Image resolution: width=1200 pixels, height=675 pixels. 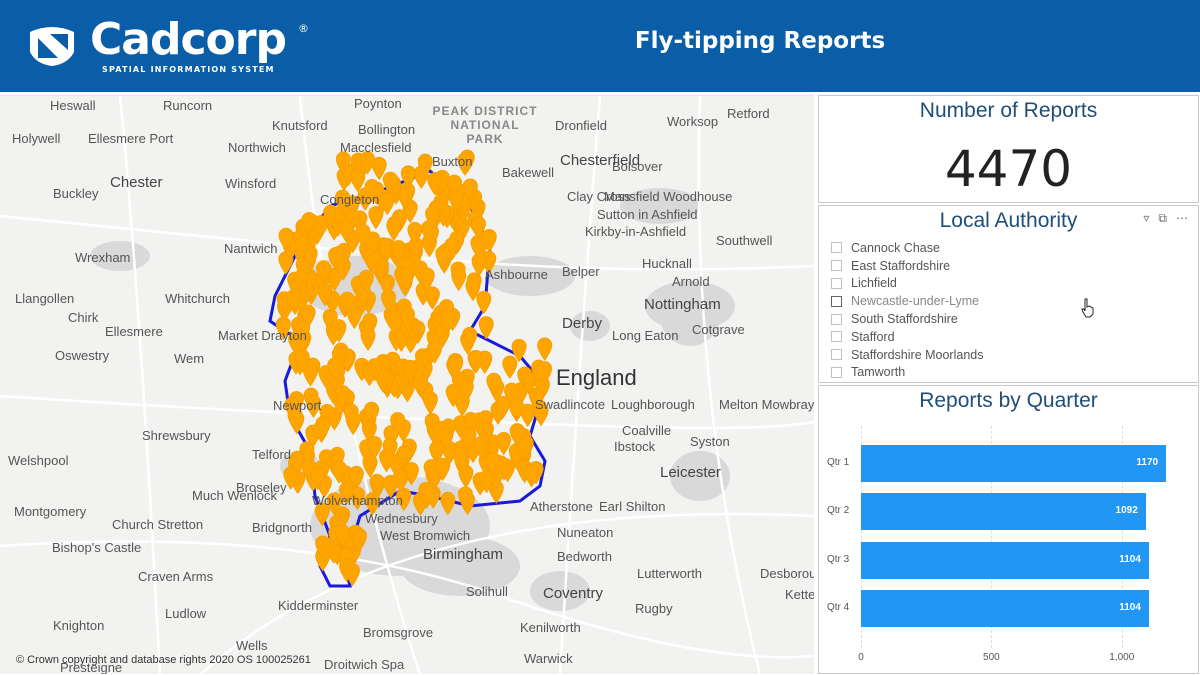 What do you see at coordinates (103, 257) in the screenshot?
I see `place-label: Wrexham` at bounding box center [103, 257].